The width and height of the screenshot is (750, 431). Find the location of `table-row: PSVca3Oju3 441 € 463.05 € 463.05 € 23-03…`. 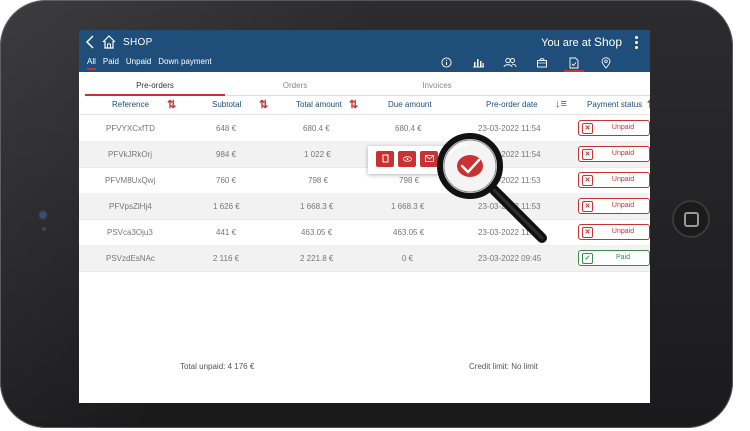

table-row: PSVca3Oju3 441 € 463.05 € 463.05 € 23-03… is located at coordinates (364, 232).